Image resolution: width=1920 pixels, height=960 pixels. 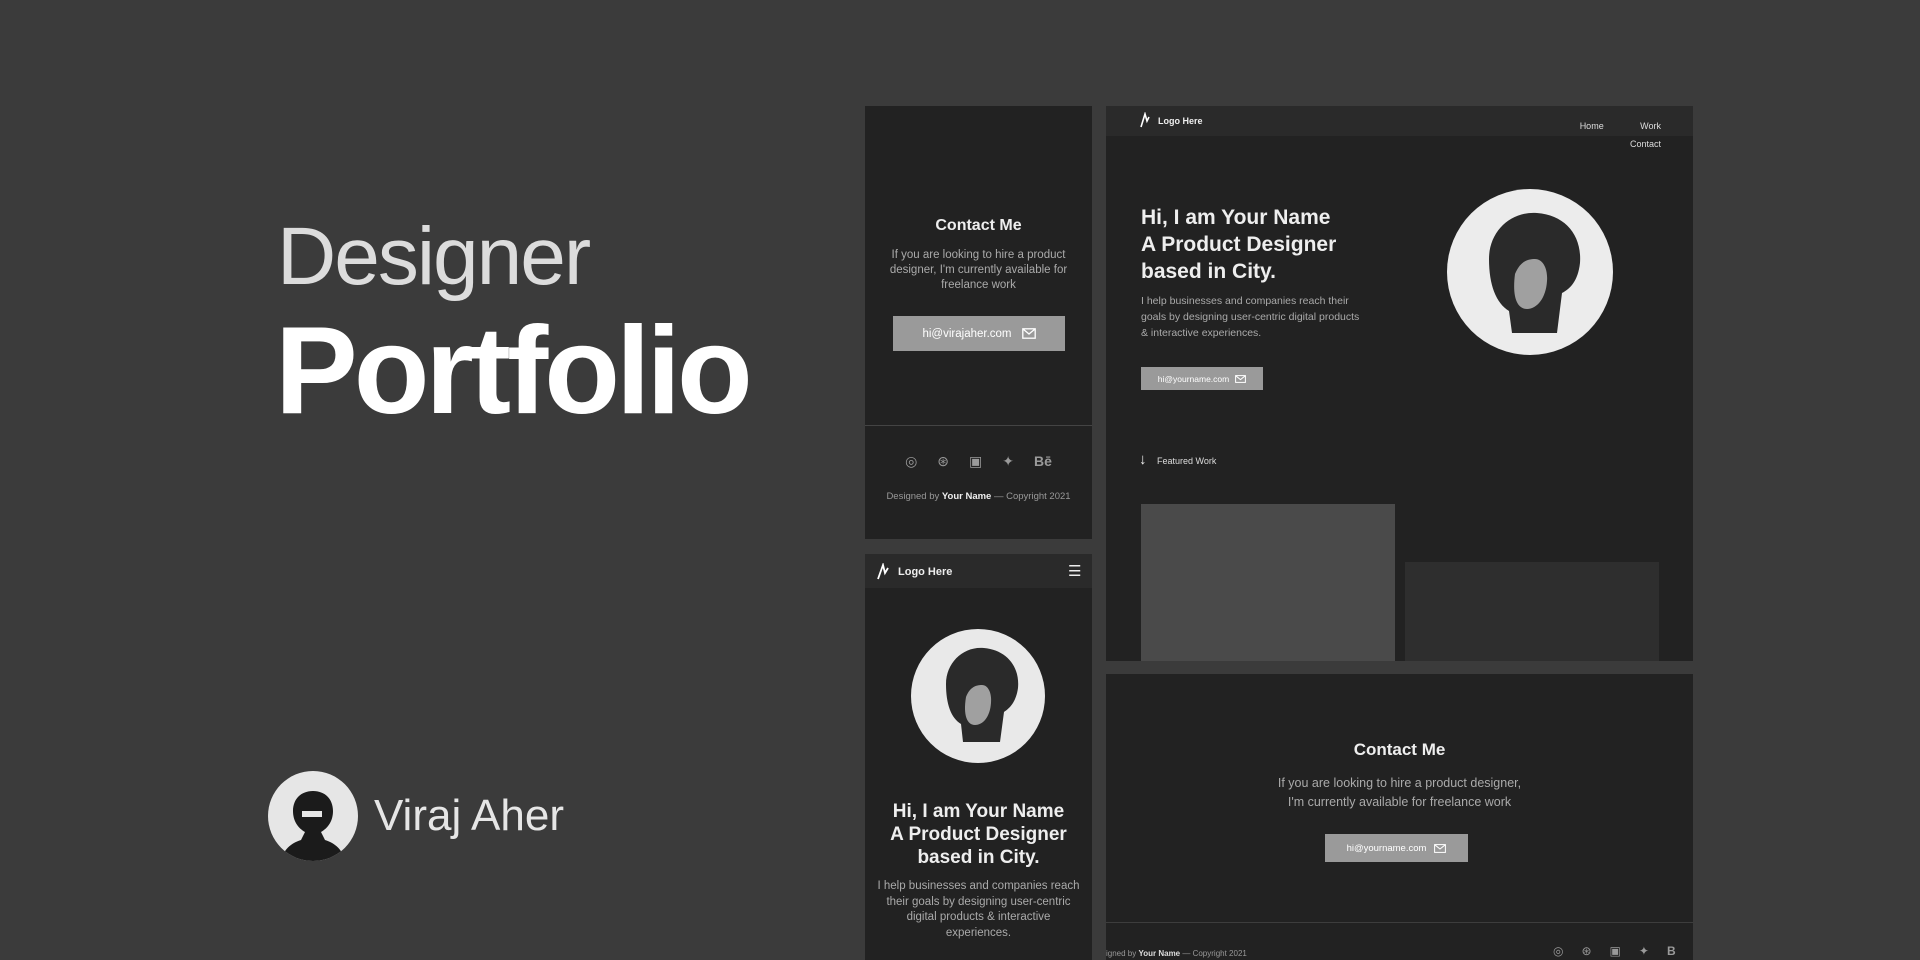 I want to click on desktop-nav: Home Work Contact, so click(x=1576, y=134).